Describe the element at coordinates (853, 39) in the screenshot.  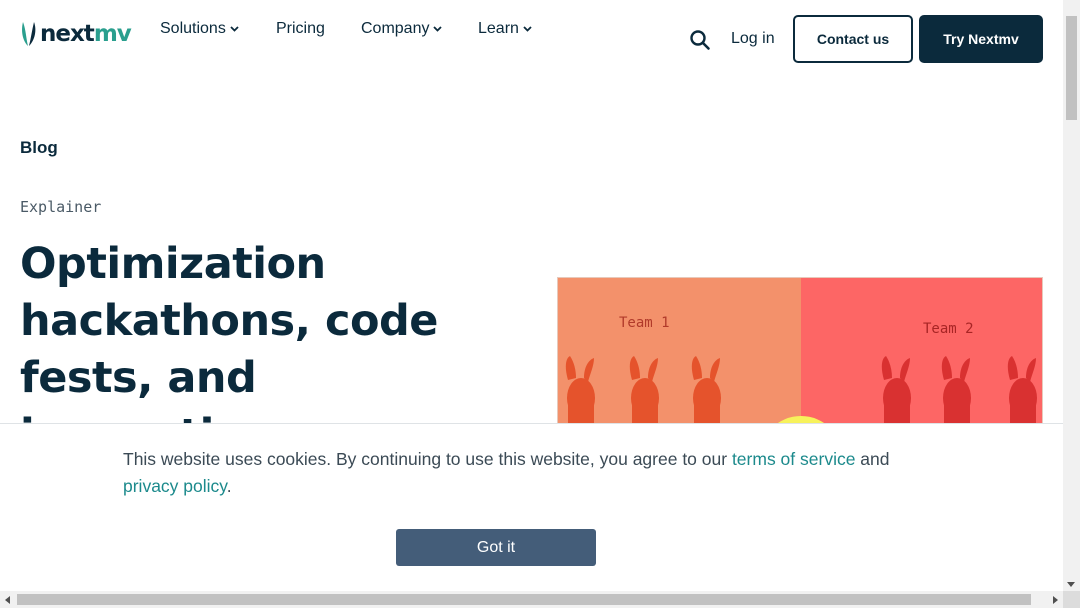
I see `contact-us-button: Contact us` at that location.